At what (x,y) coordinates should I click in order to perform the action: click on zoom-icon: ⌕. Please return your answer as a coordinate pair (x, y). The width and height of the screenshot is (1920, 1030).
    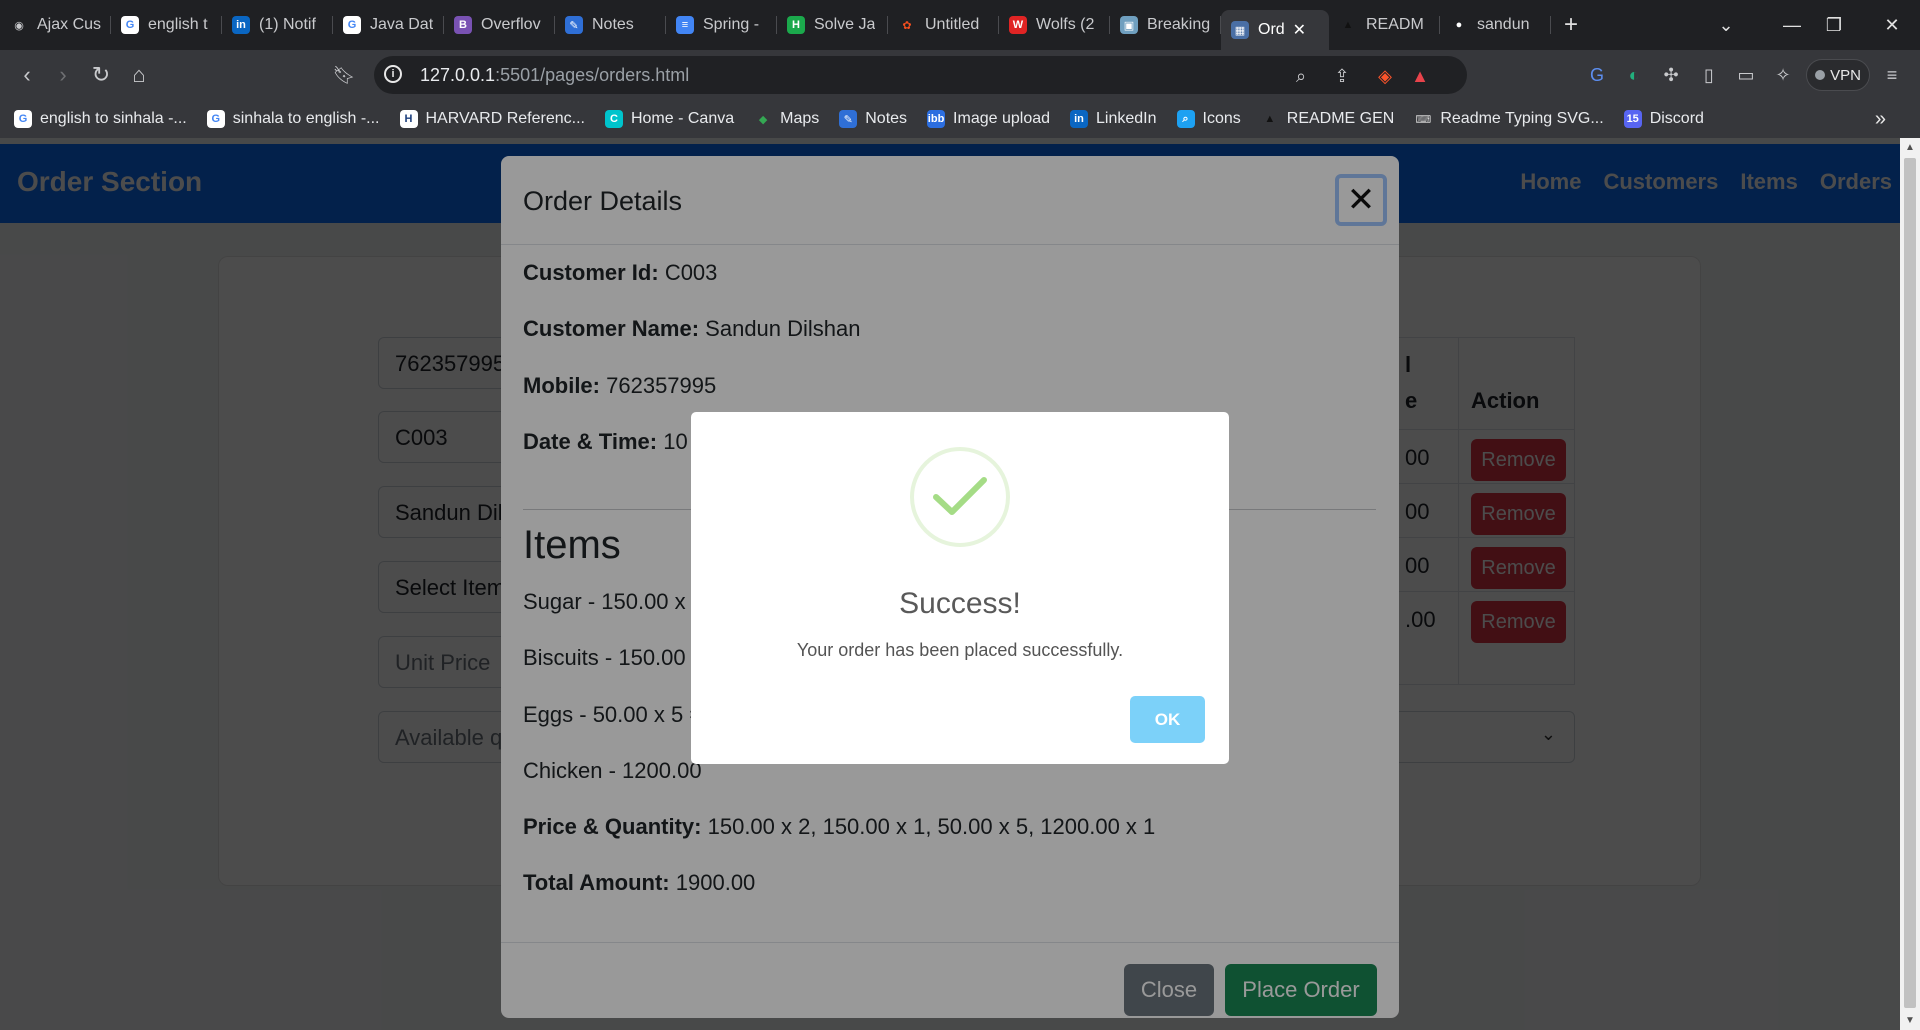
    Looking at the image, I should click on (1301, 76).